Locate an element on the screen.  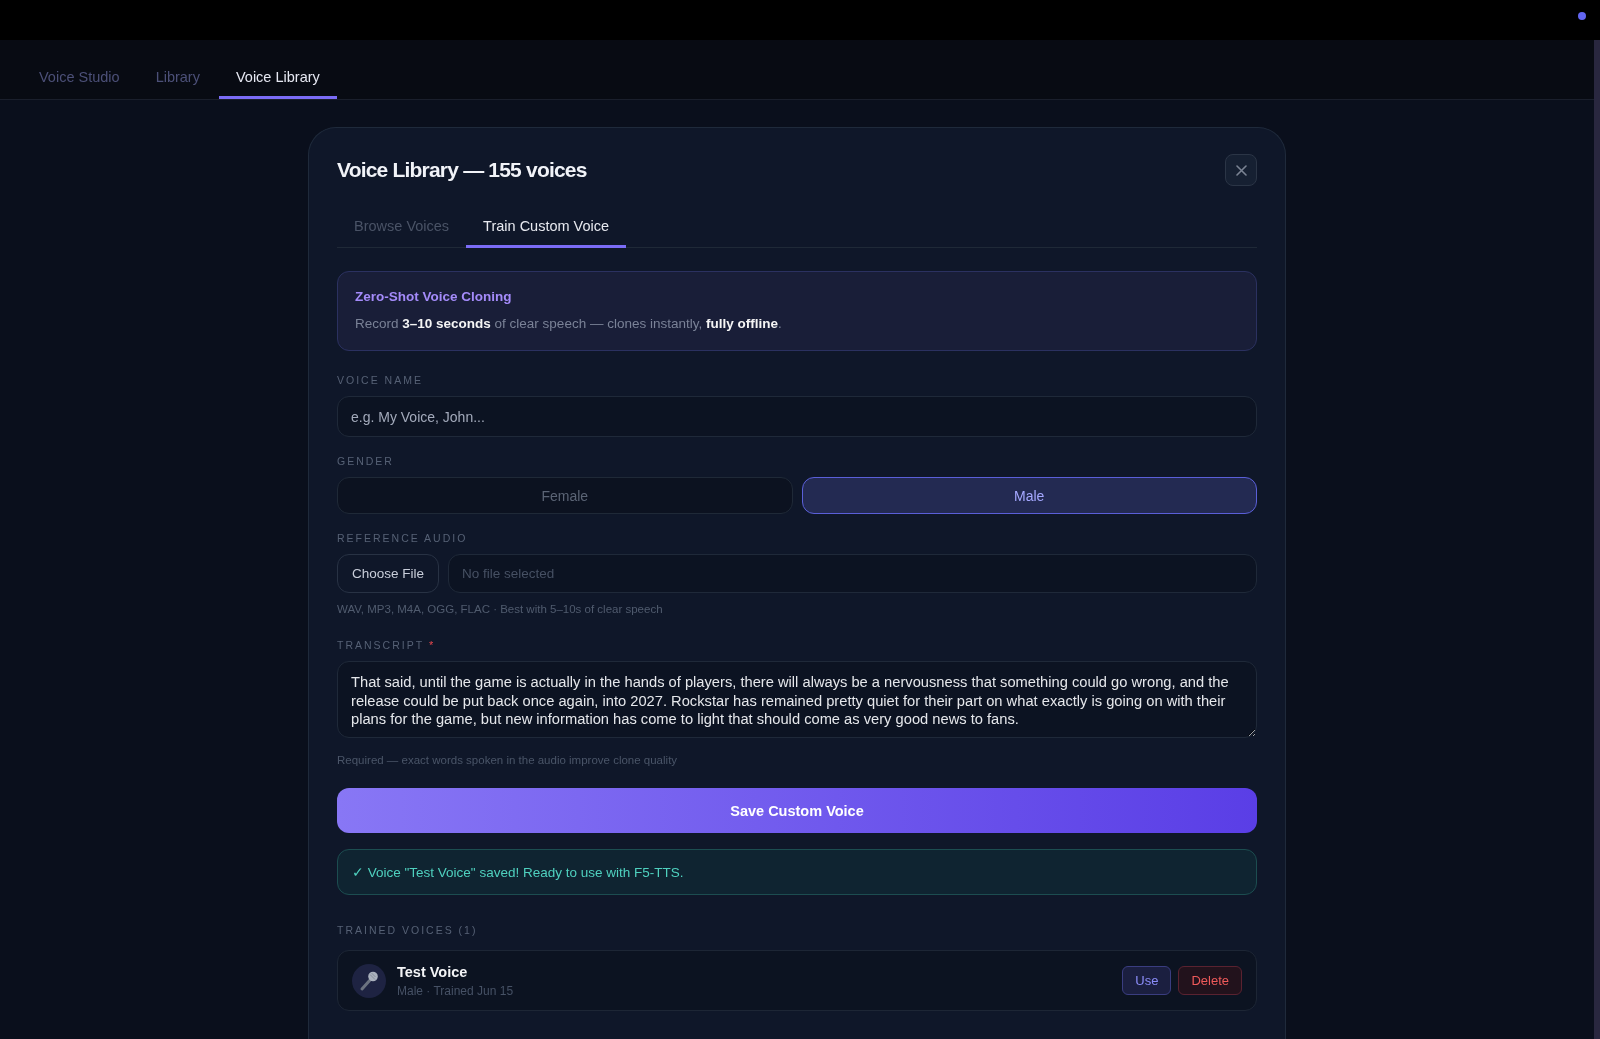
field-label: REFERENCE AUDIO is located at coordinates (403, 538).